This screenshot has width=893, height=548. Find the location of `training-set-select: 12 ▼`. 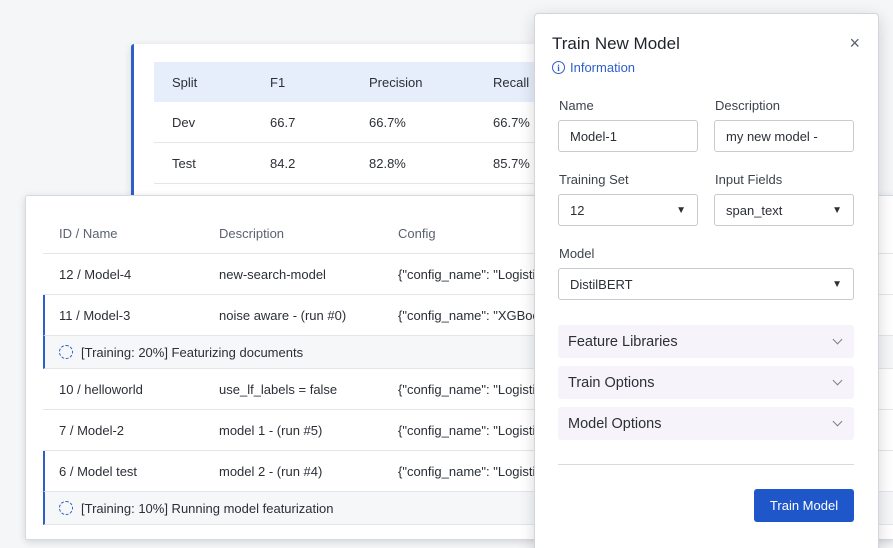

training-set-select: 12 ▼ is located at coordinates (628, 210).